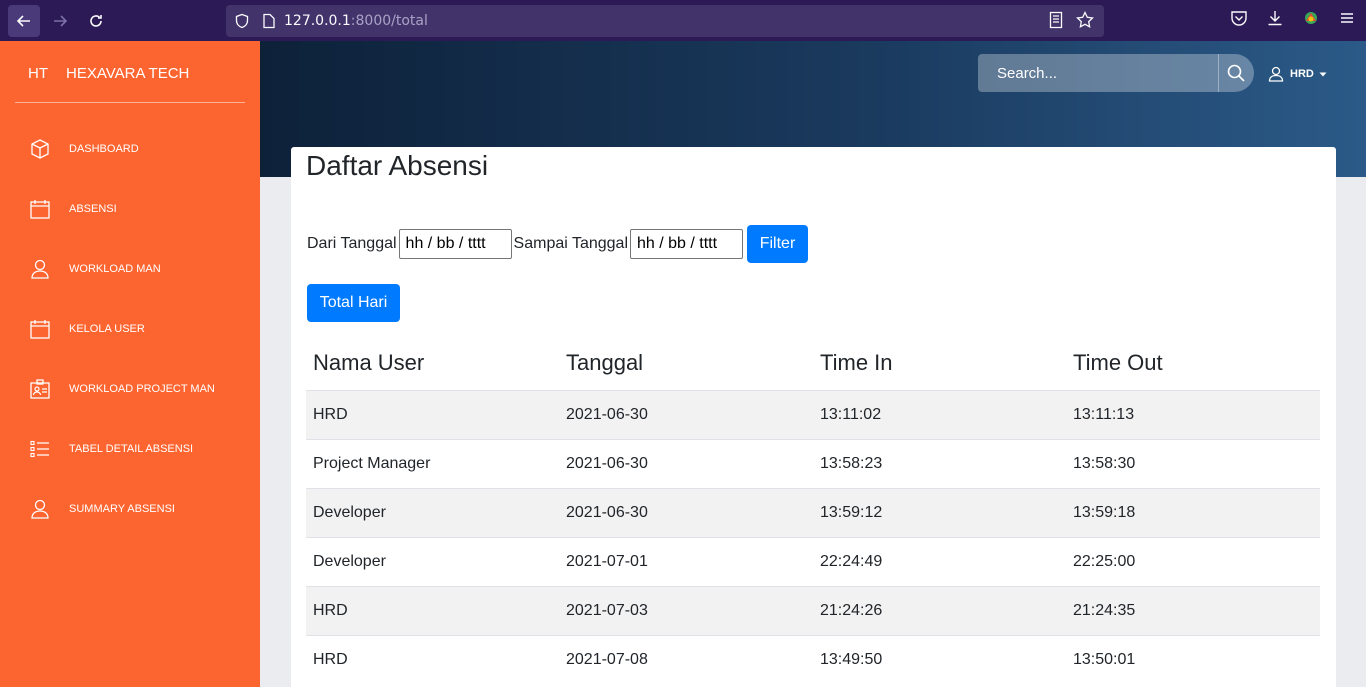 The image size is (1366, 687). What do you see at coordinates (40, 389) in the screenshot?
I see `id-badge-icon` at bounding box center [40, 389].